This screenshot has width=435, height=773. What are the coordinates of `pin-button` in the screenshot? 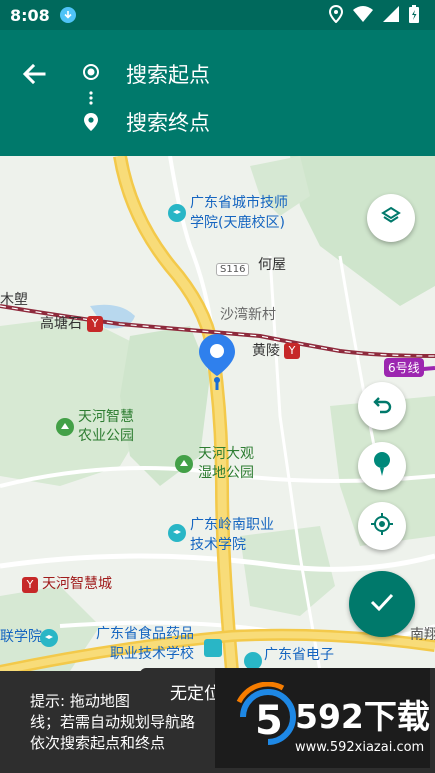 It's located at (382, 466).